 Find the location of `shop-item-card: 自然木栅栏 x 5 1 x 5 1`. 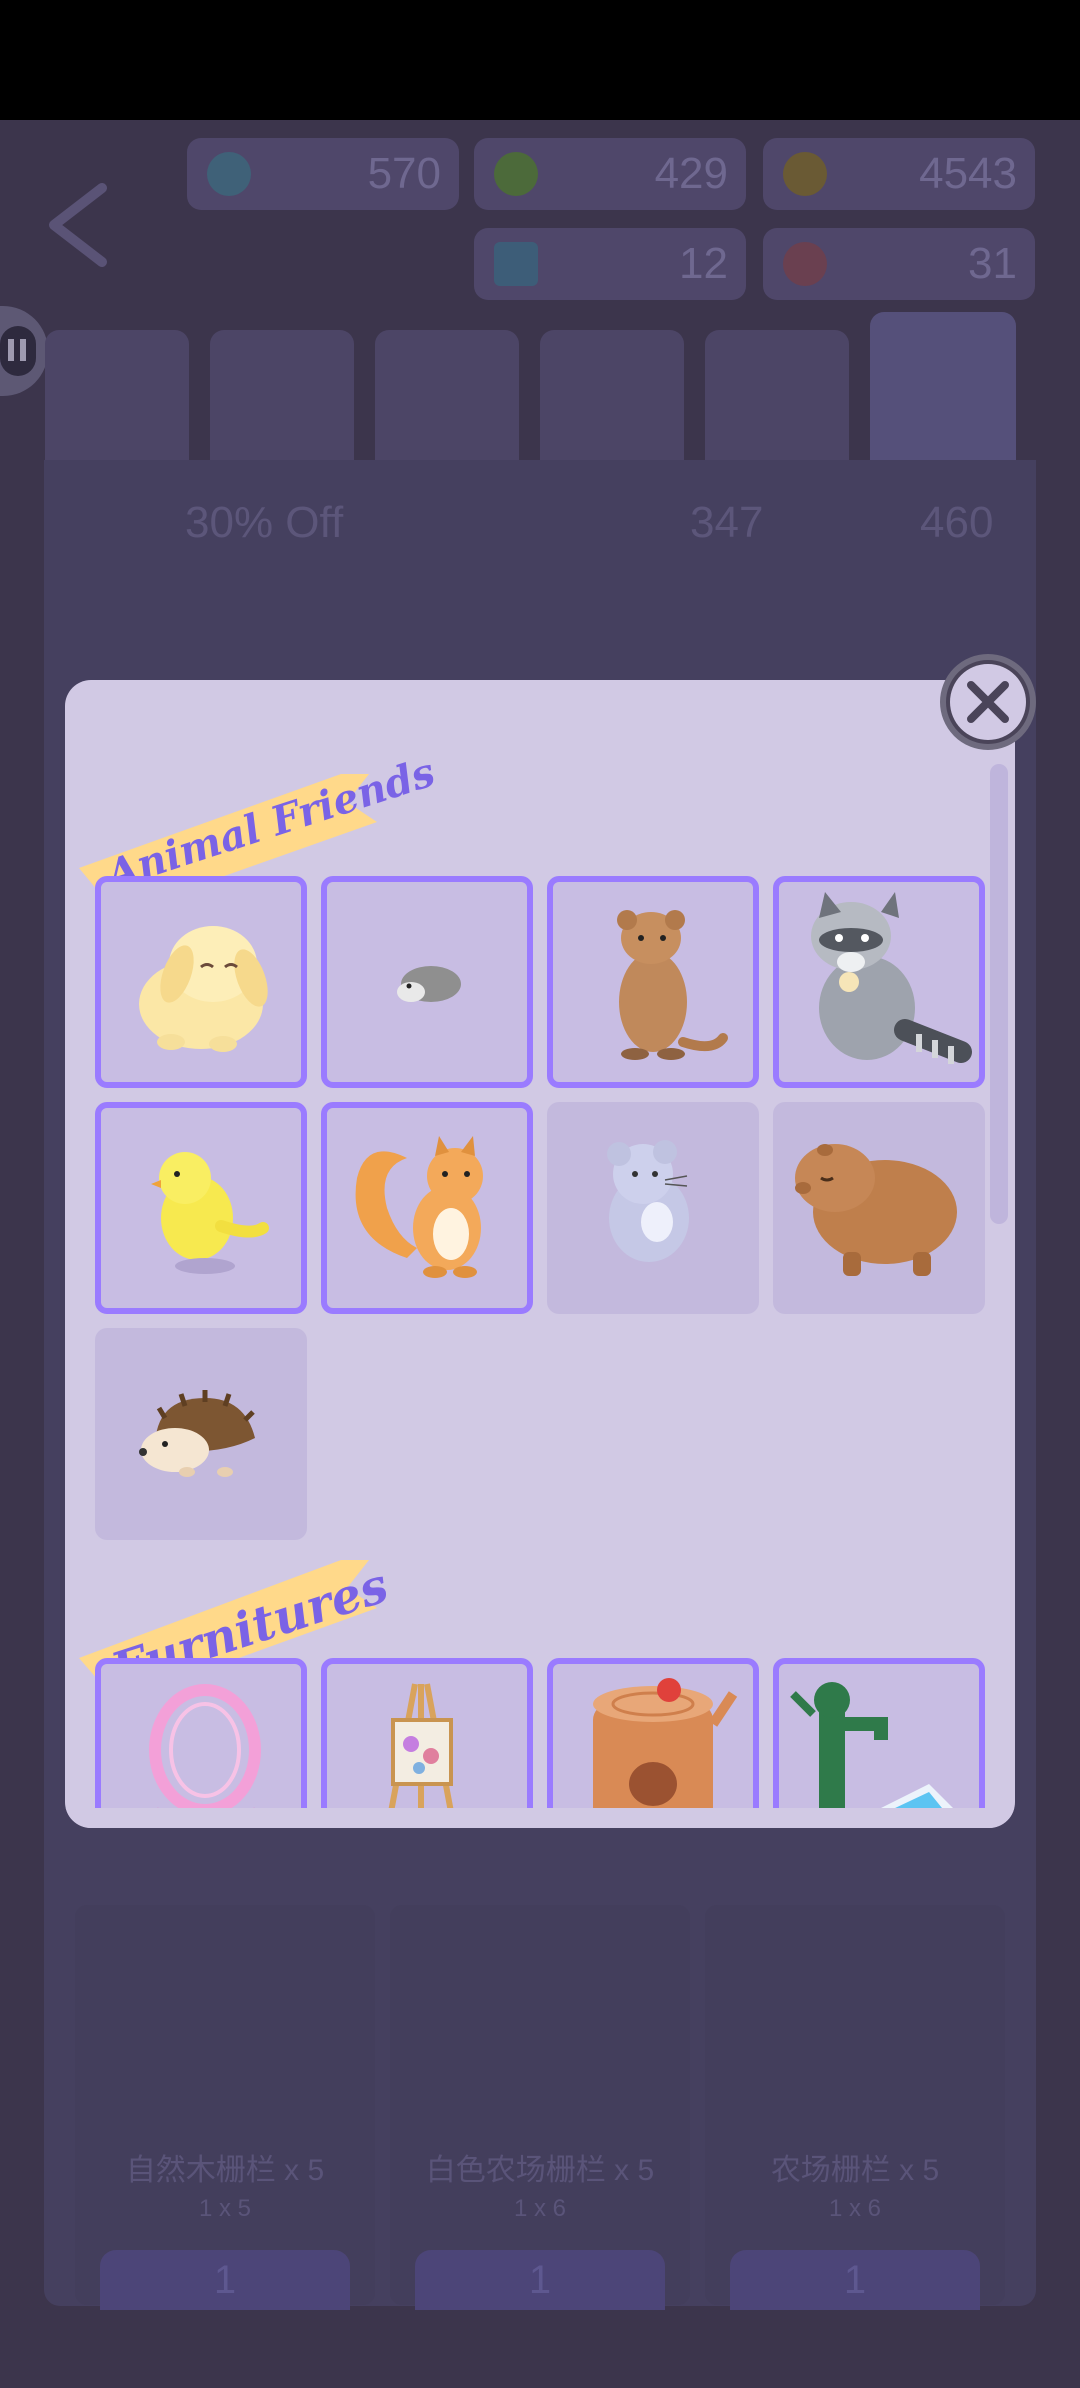

shop-item-card: 自然木栅栏 x 5 1 x 5 1 is located at coordinates (225, 2107).